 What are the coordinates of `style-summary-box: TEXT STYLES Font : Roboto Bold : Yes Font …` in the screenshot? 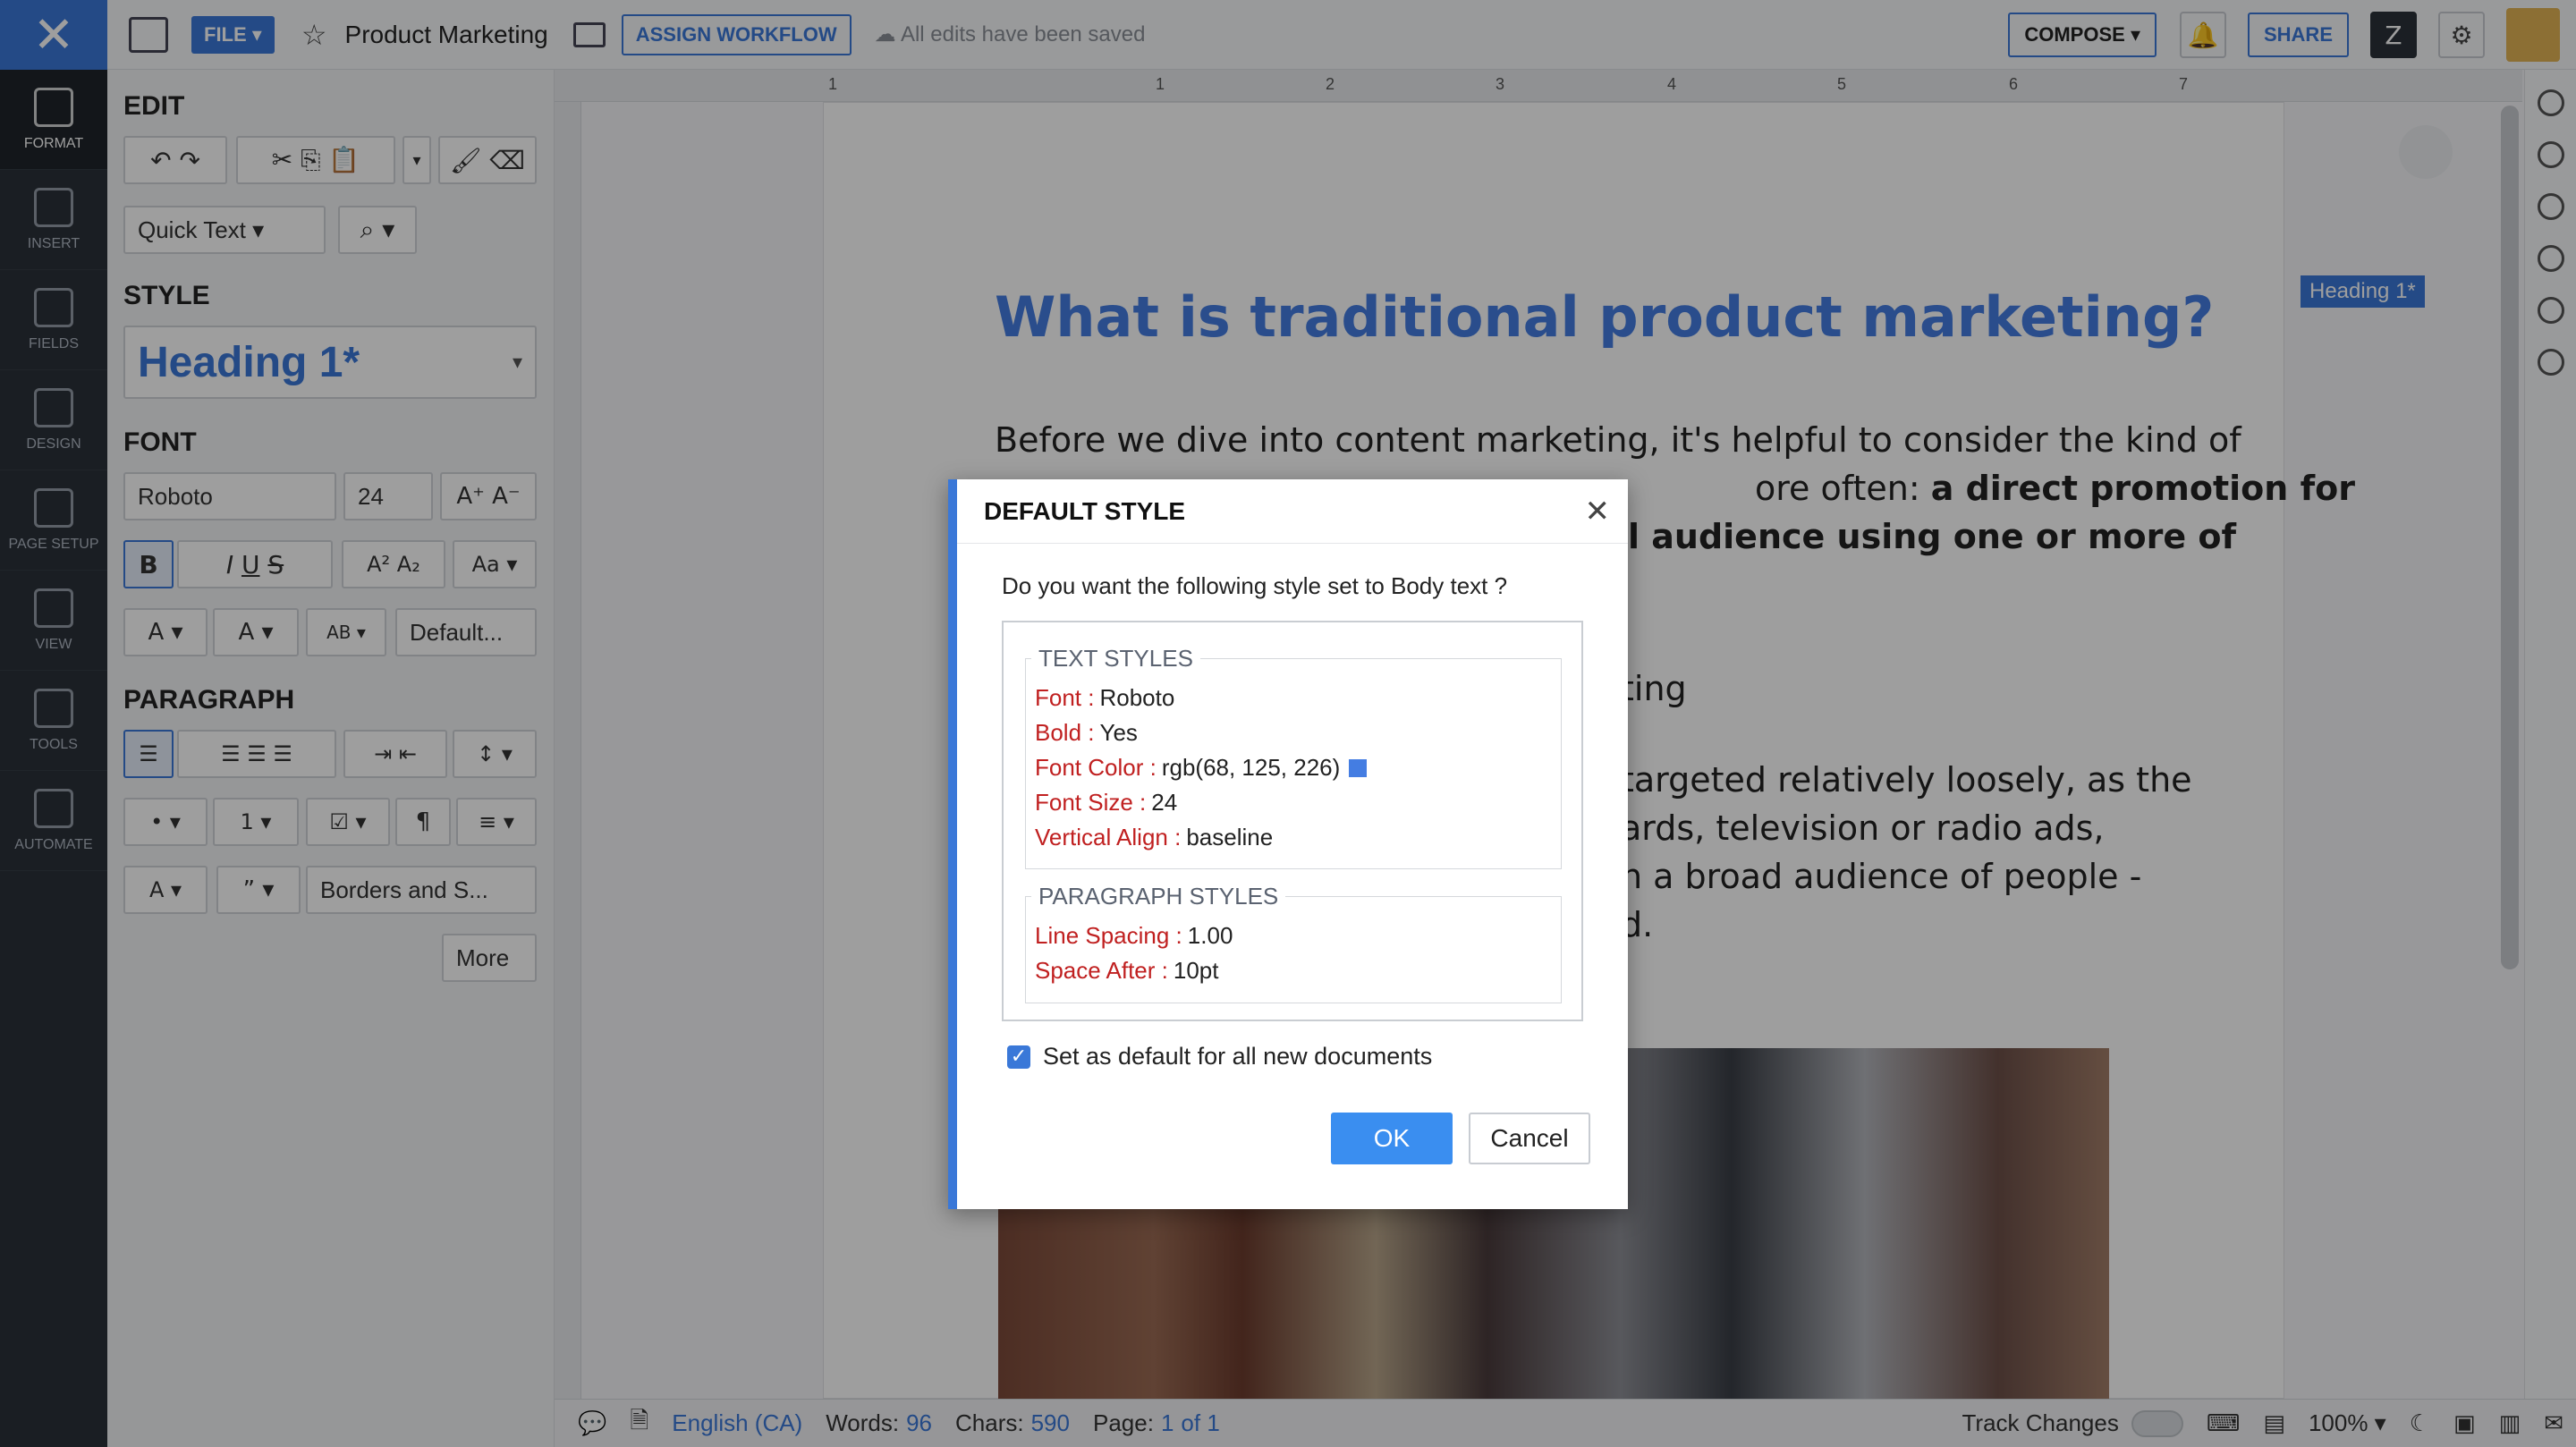 It's located at (1292, 821).